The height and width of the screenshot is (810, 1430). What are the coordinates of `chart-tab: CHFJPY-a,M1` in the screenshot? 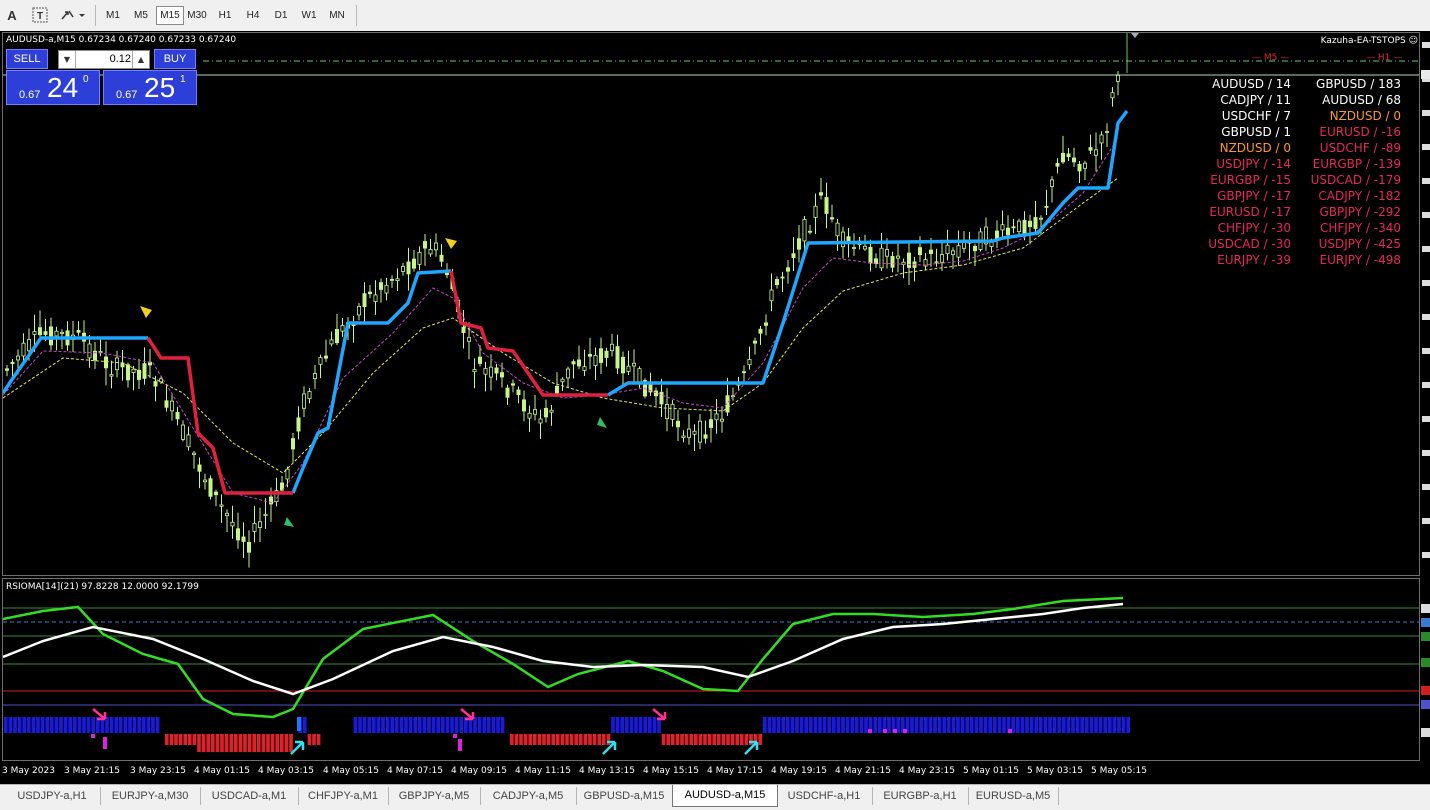 It's located at (343, 796).